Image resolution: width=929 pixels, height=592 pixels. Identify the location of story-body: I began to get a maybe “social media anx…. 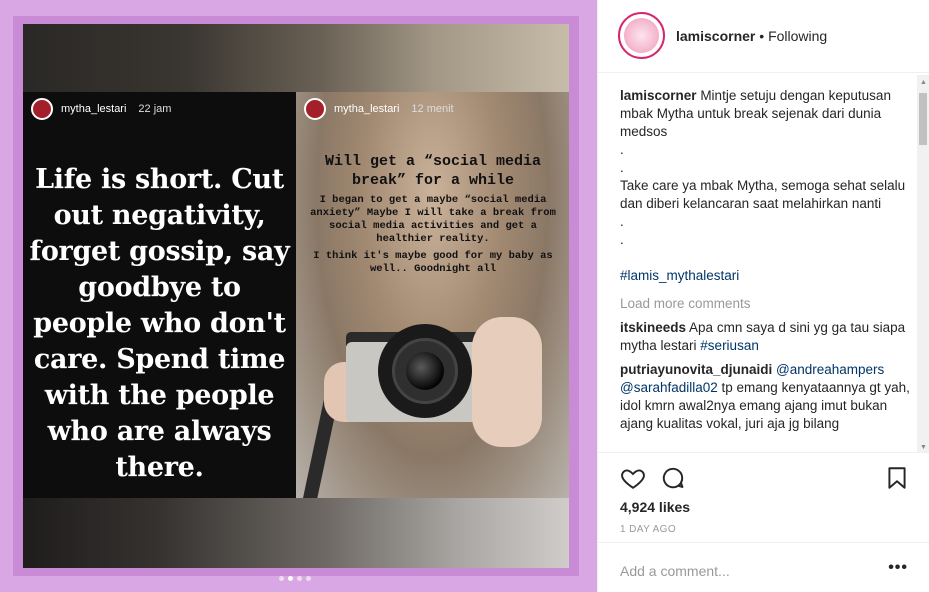
(433, 219).